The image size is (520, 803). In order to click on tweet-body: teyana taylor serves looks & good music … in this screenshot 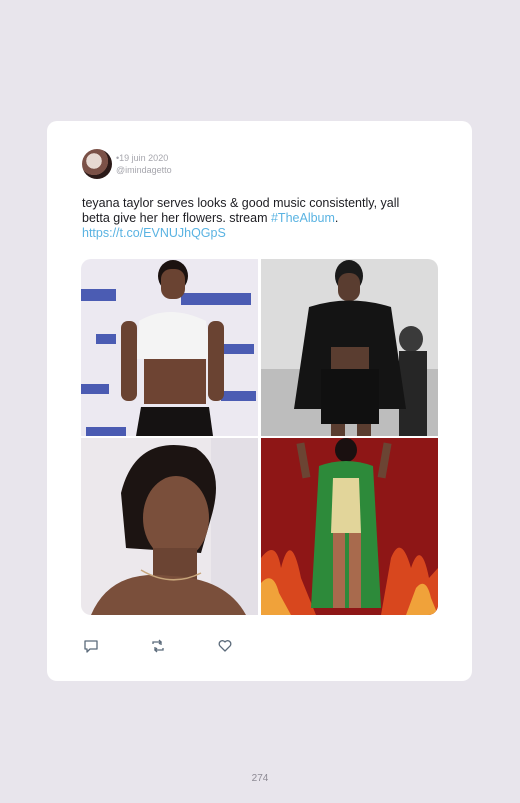, I will do `click(241, 210)`.